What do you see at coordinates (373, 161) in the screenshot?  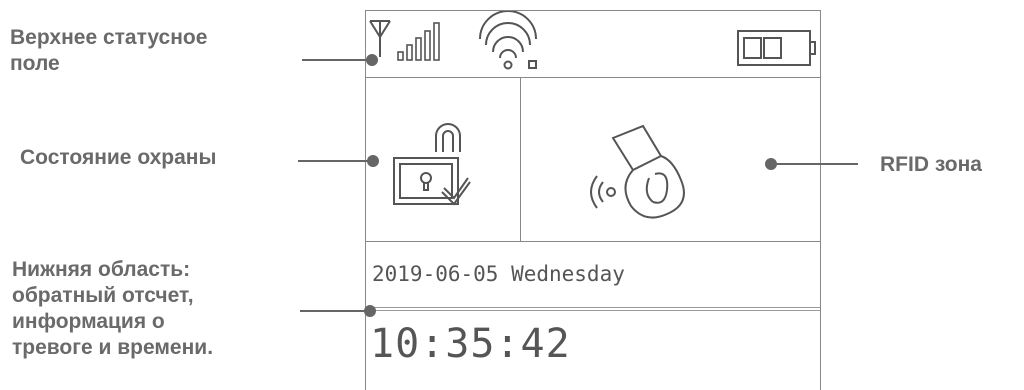 I see `leader-guard-dot` at bounding box center [373, 161].